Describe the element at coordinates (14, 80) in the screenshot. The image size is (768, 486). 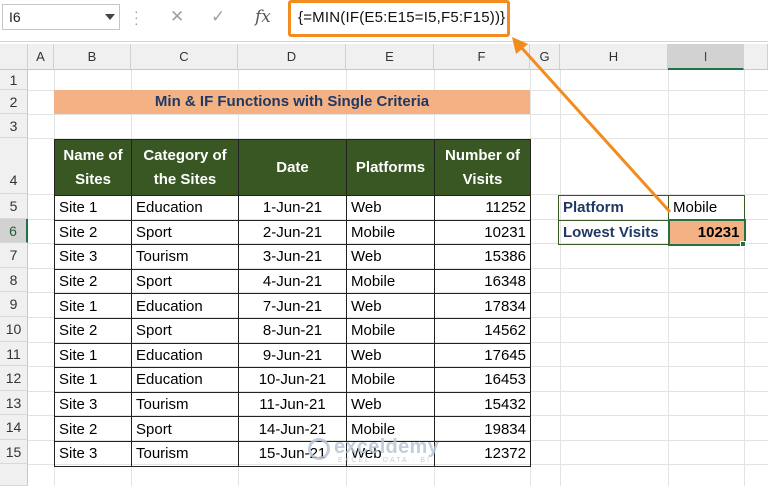
I see `row-header-1: 1` at that location.